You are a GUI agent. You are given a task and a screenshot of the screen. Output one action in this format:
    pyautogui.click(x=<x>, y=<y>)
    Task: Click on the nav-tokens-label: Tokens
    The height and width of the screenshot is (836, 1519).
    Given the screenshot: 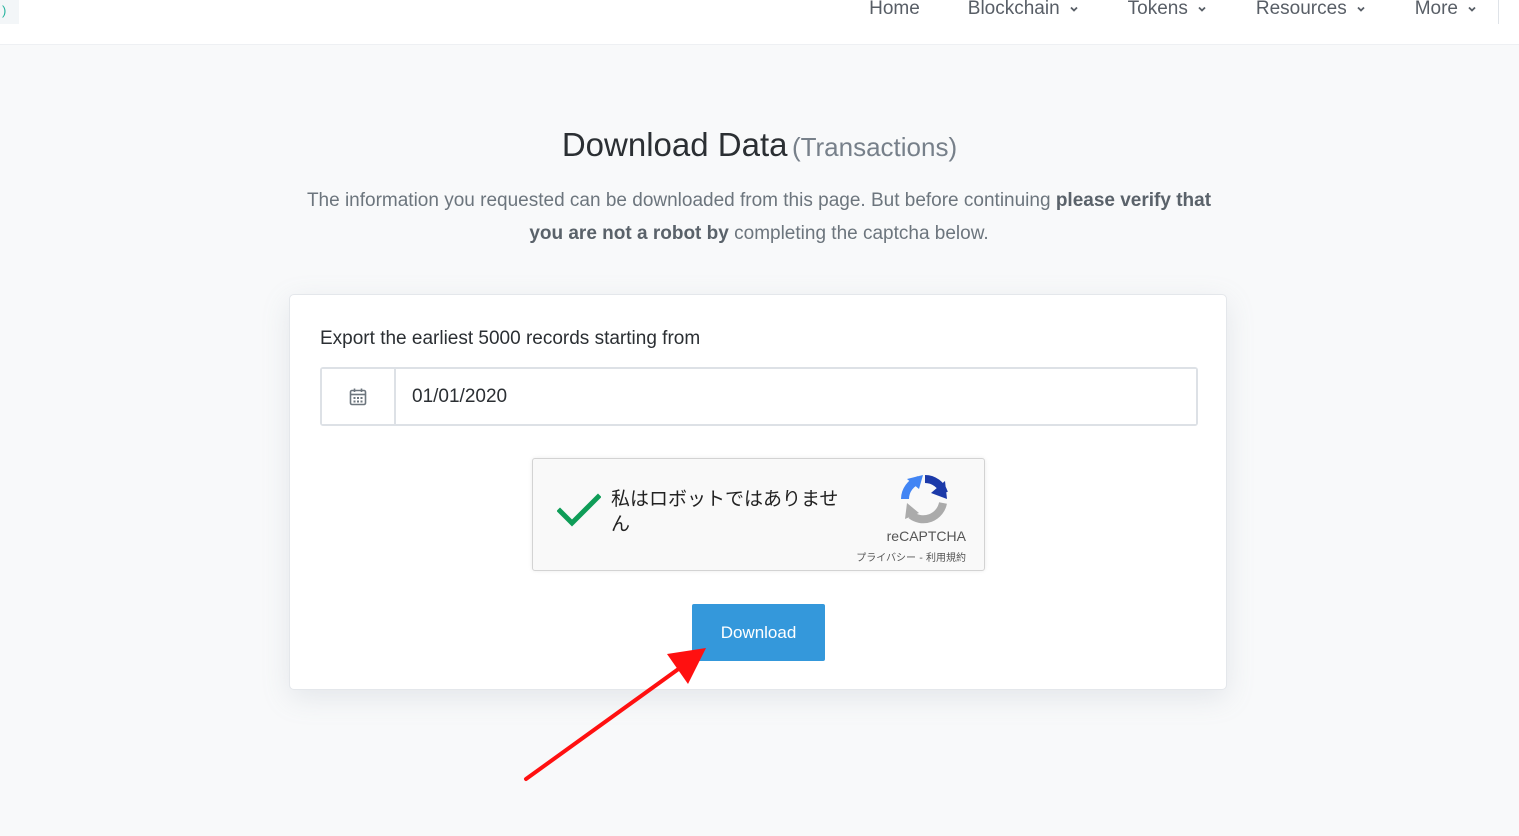 What is the action you would take?
    pyautogui.click(x=1157, y=9)
    